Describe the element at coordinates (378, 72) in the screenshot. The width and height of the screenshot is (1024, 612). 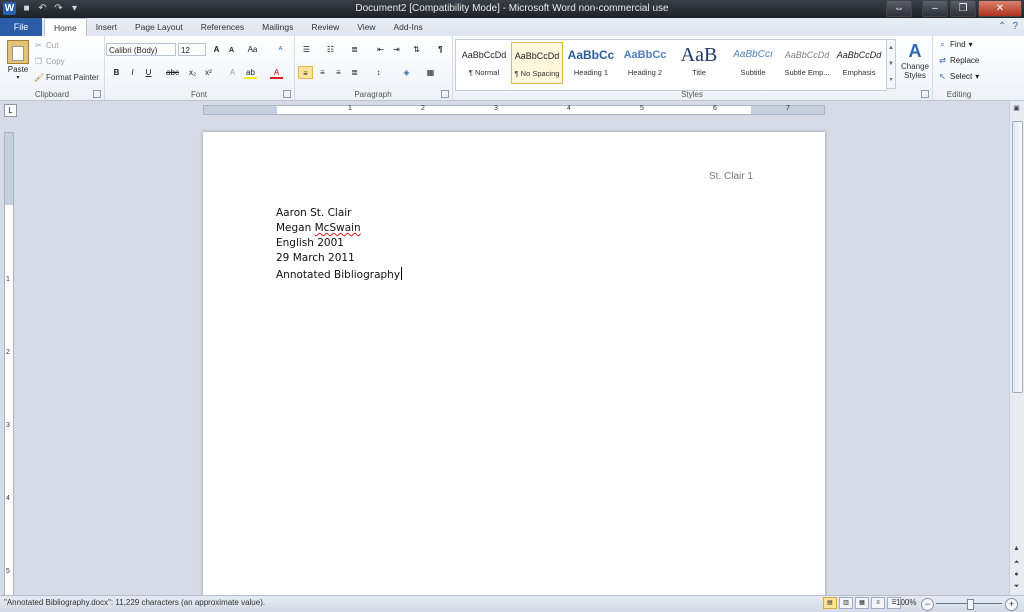
I see `line-spacing-icon: ↕` at that location.